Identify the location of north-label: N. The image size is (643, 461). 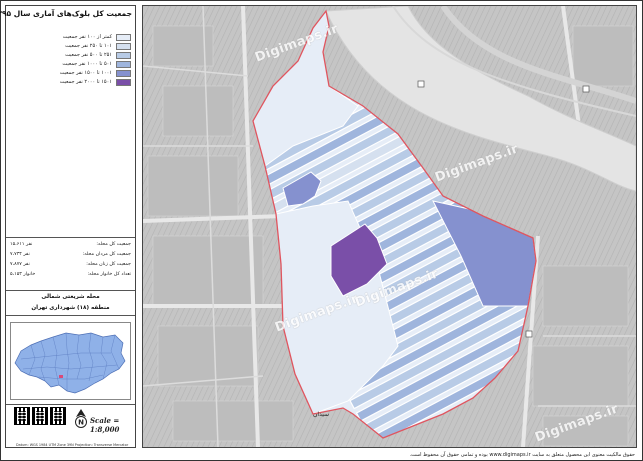
(81, 423).